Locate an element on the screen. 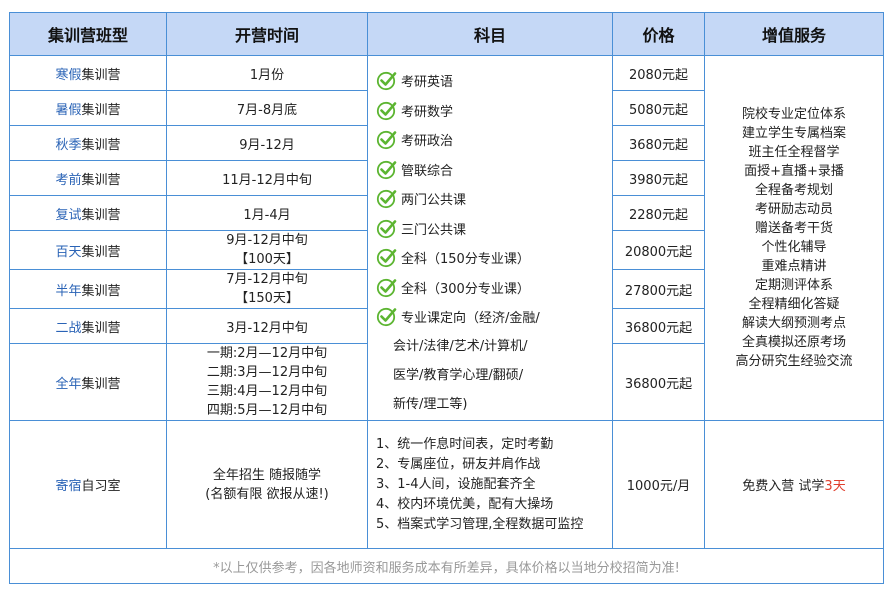 The width and height of the screenshot is (889, 593). service-item: 全程精细化答疑 is located at coordinates (794, 304).